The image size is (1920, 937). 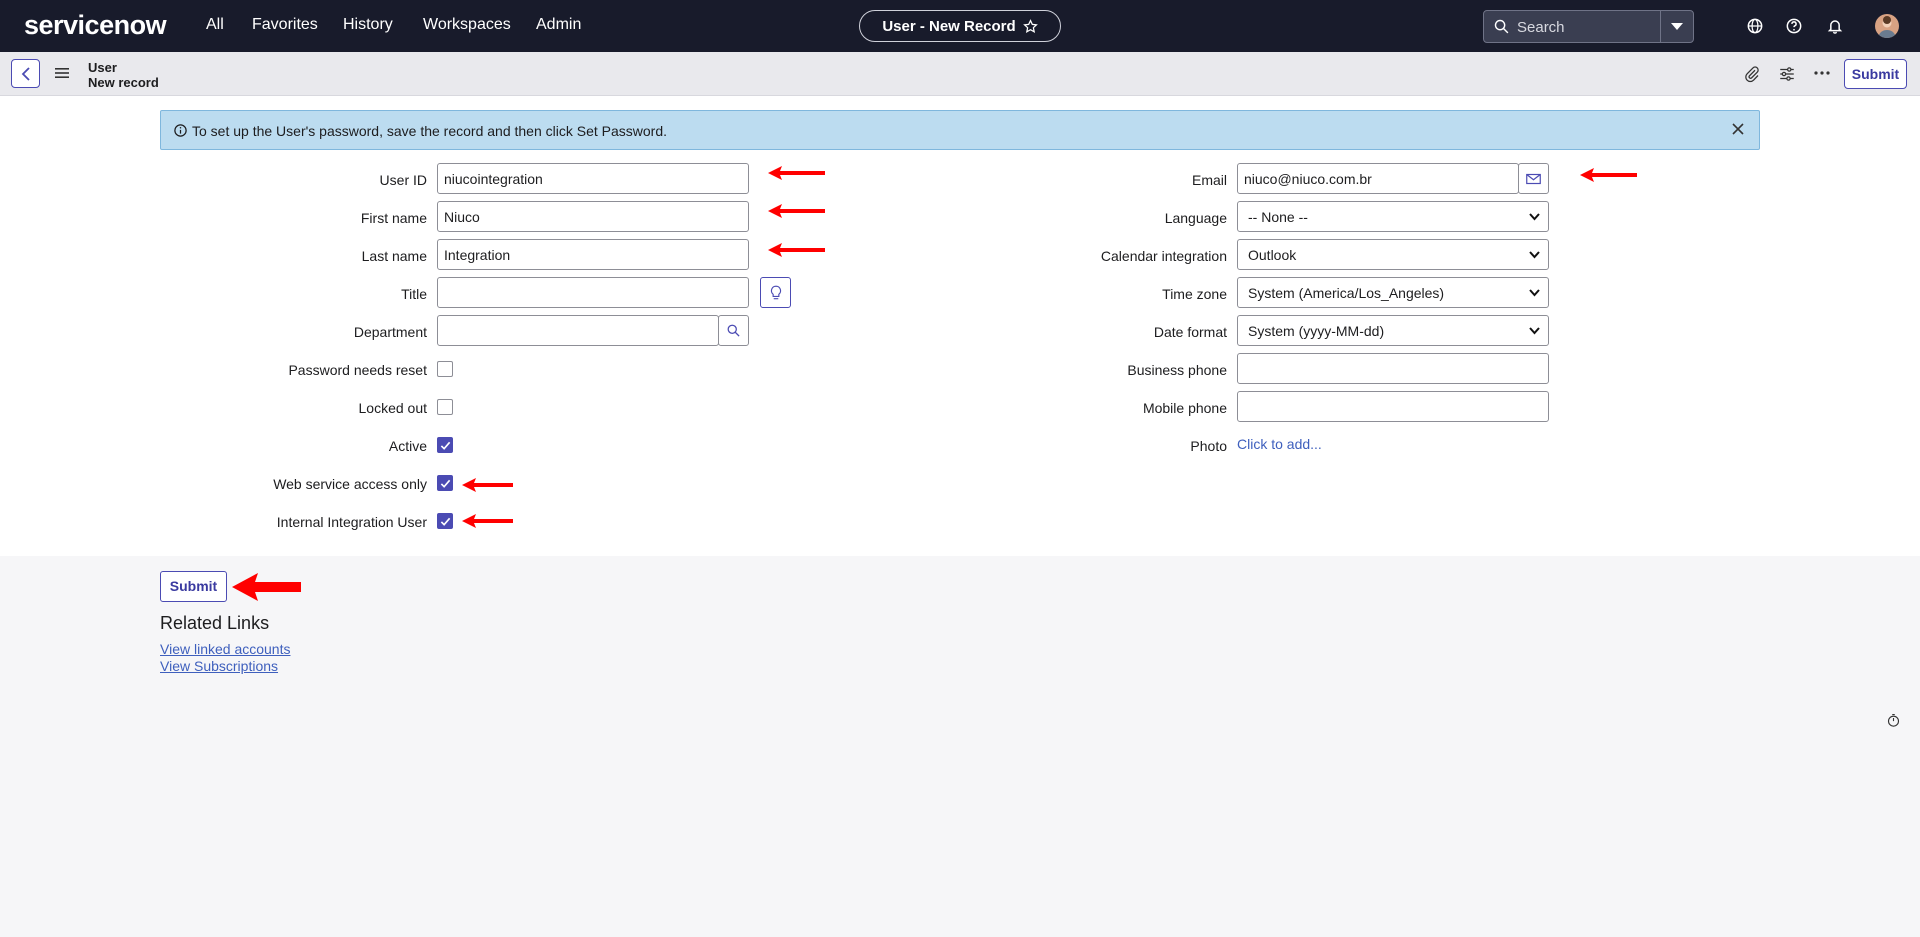 I want to click on email-input: niuco@niuco.com.br, so click(x=1378, y=178).